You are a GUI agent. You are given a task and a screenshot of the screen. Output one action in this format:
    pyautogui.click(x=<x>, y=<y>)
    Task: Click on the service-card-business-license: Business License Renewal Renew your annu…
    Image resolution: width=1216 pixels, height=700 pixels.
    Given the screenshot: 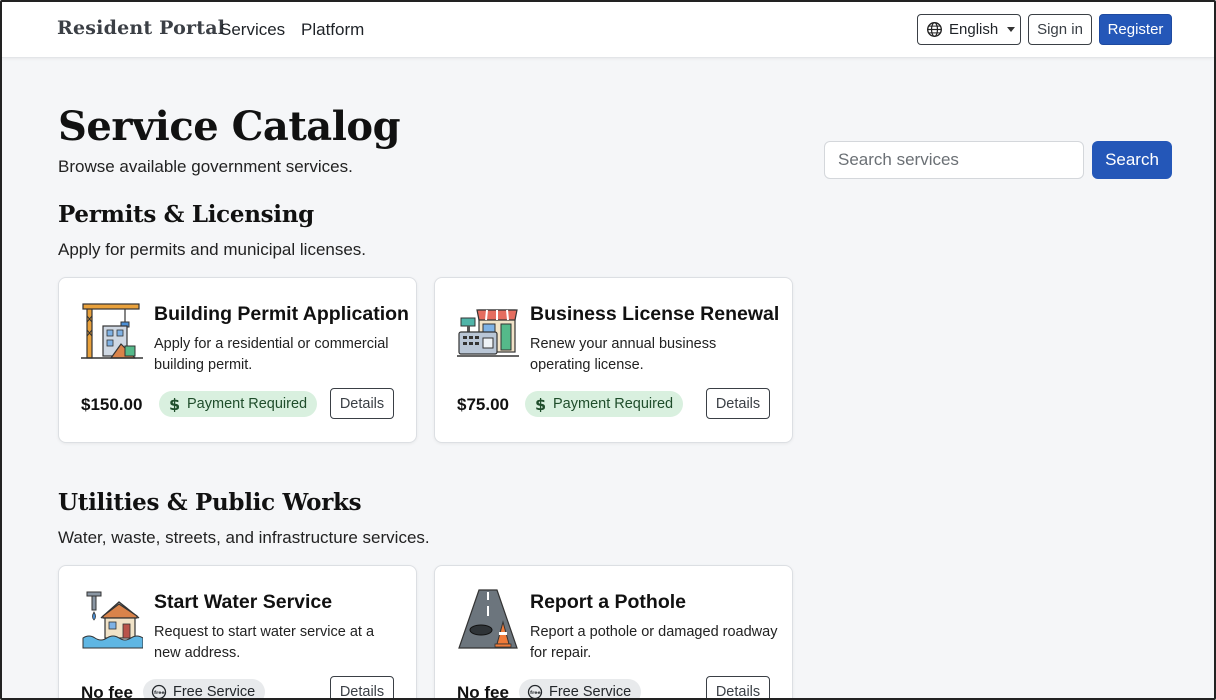 What is the action you would take?
    pyautogui.click(x=613, y=360)
    